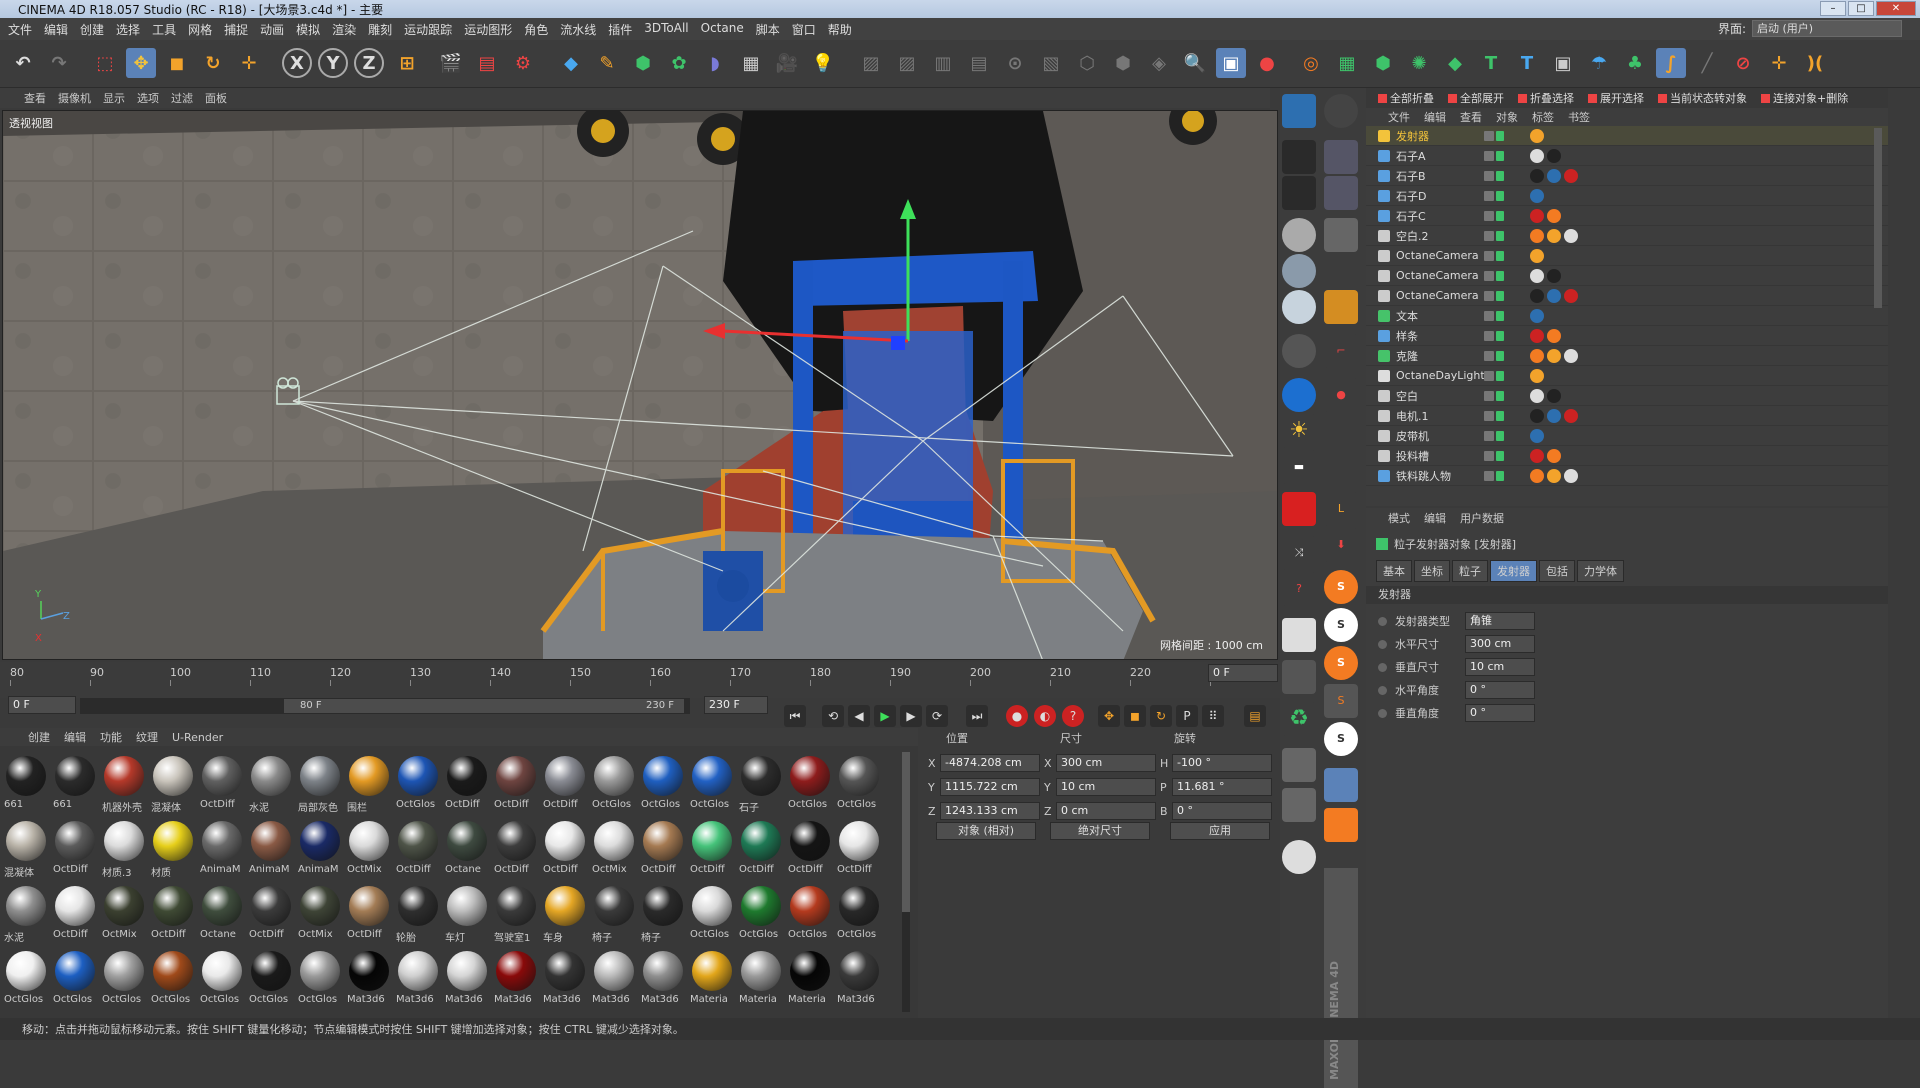 The height and width of the screenshot is (1088, 1920). I want to click on attr-menu-item: 模式, so click(1399, 518).